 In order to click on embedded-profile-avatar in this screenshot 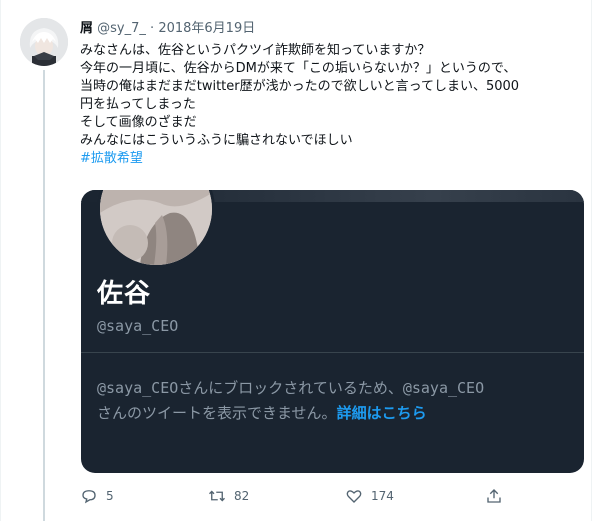, I will do `click(156, 229)`.